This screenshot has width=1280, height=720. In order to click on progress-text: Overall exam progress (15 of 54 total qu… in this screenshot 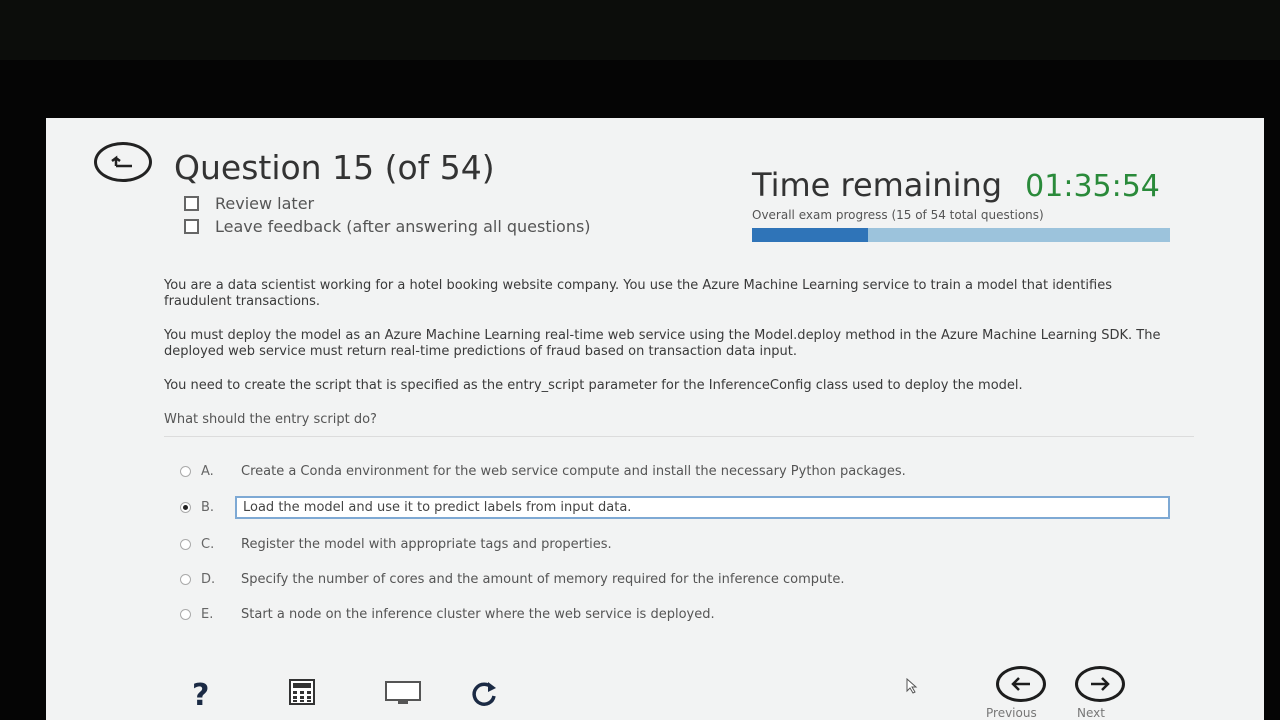, I will do `click(898, 215)`.